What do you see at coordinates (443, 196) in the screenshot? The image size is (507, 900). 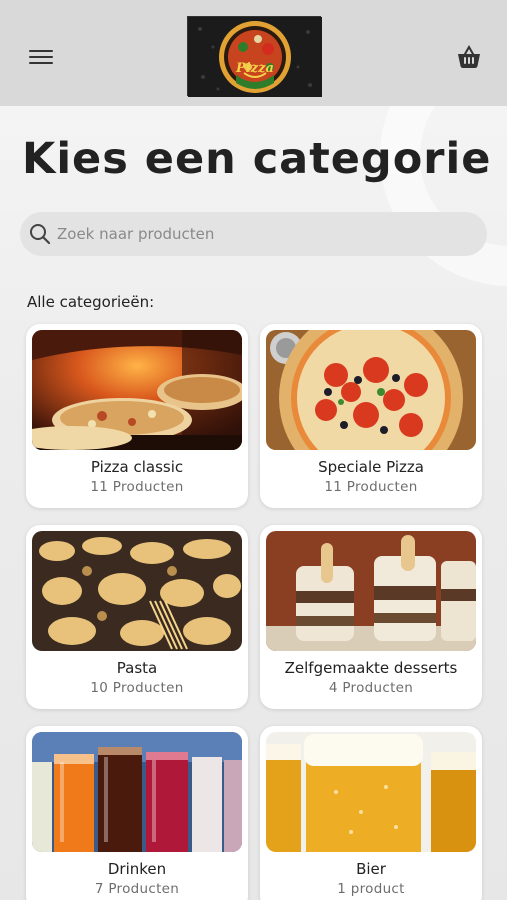 I see `decorative-circle` at bounding box center [443, 196].